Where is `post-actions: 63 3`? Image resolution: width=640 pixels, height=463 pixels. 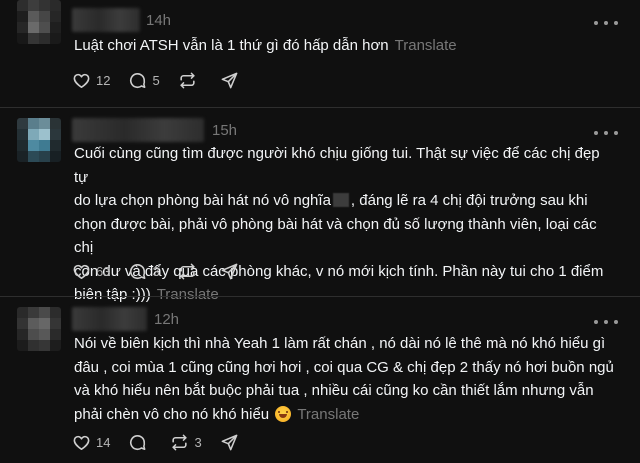
post-actions: 63 3 is located at coordinates (164, 271).